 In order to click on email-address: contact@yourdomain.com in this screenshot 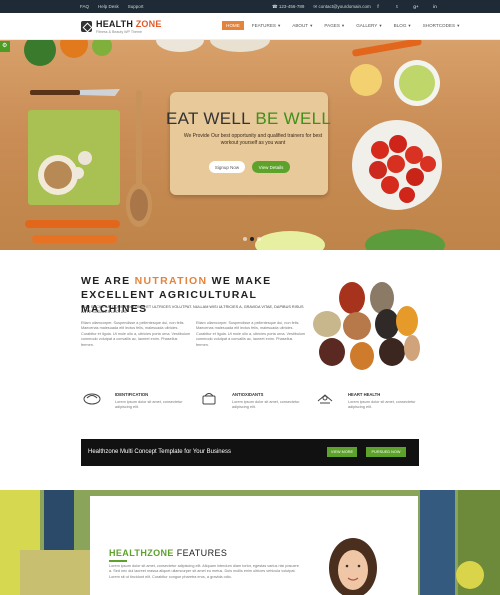, I will do `click(344, 6)`.